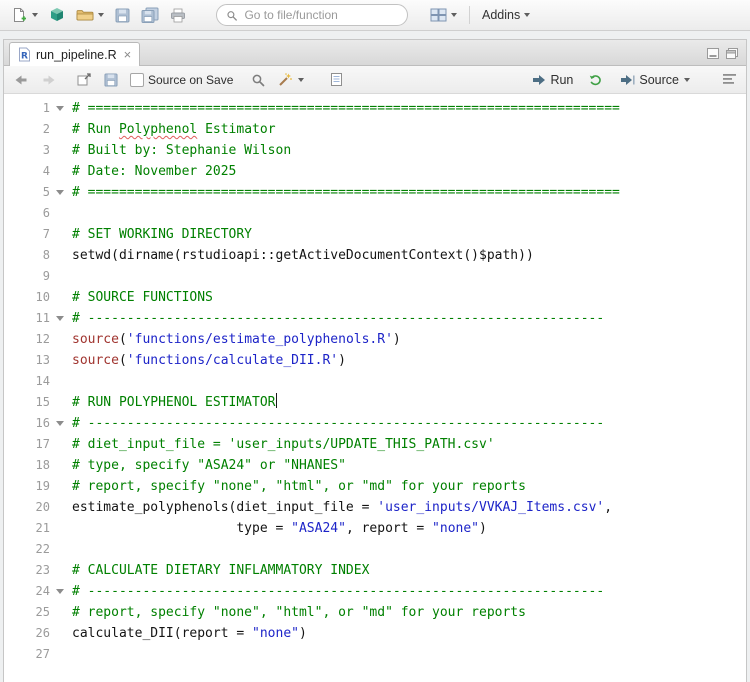  What do you see at coordinates (375, 129) in the screenshot?
I see `code-line: 2 # Run Polyphenol Estimator` at bounding box center [375, 129].